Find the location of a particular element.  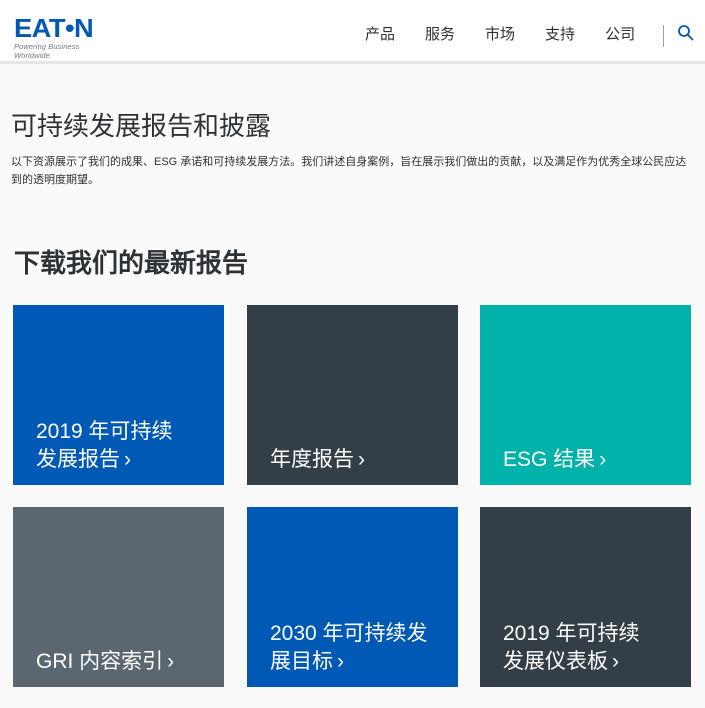

eaton-logo: EAT•N Powering Business Worldwide is located at coordinates (64, 37).